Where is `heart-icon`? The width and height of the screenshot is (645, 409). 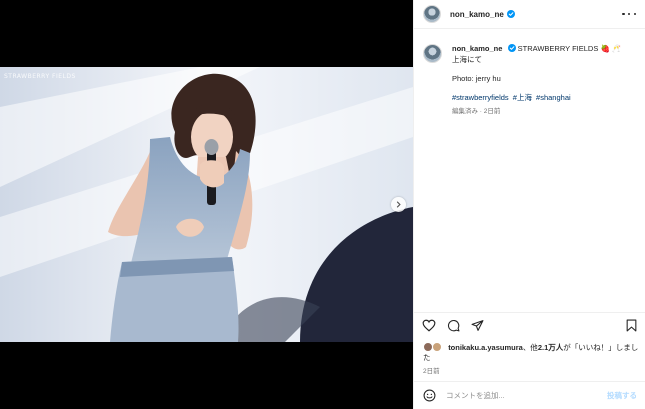
heart-icon is located at coordinates (429, 325).